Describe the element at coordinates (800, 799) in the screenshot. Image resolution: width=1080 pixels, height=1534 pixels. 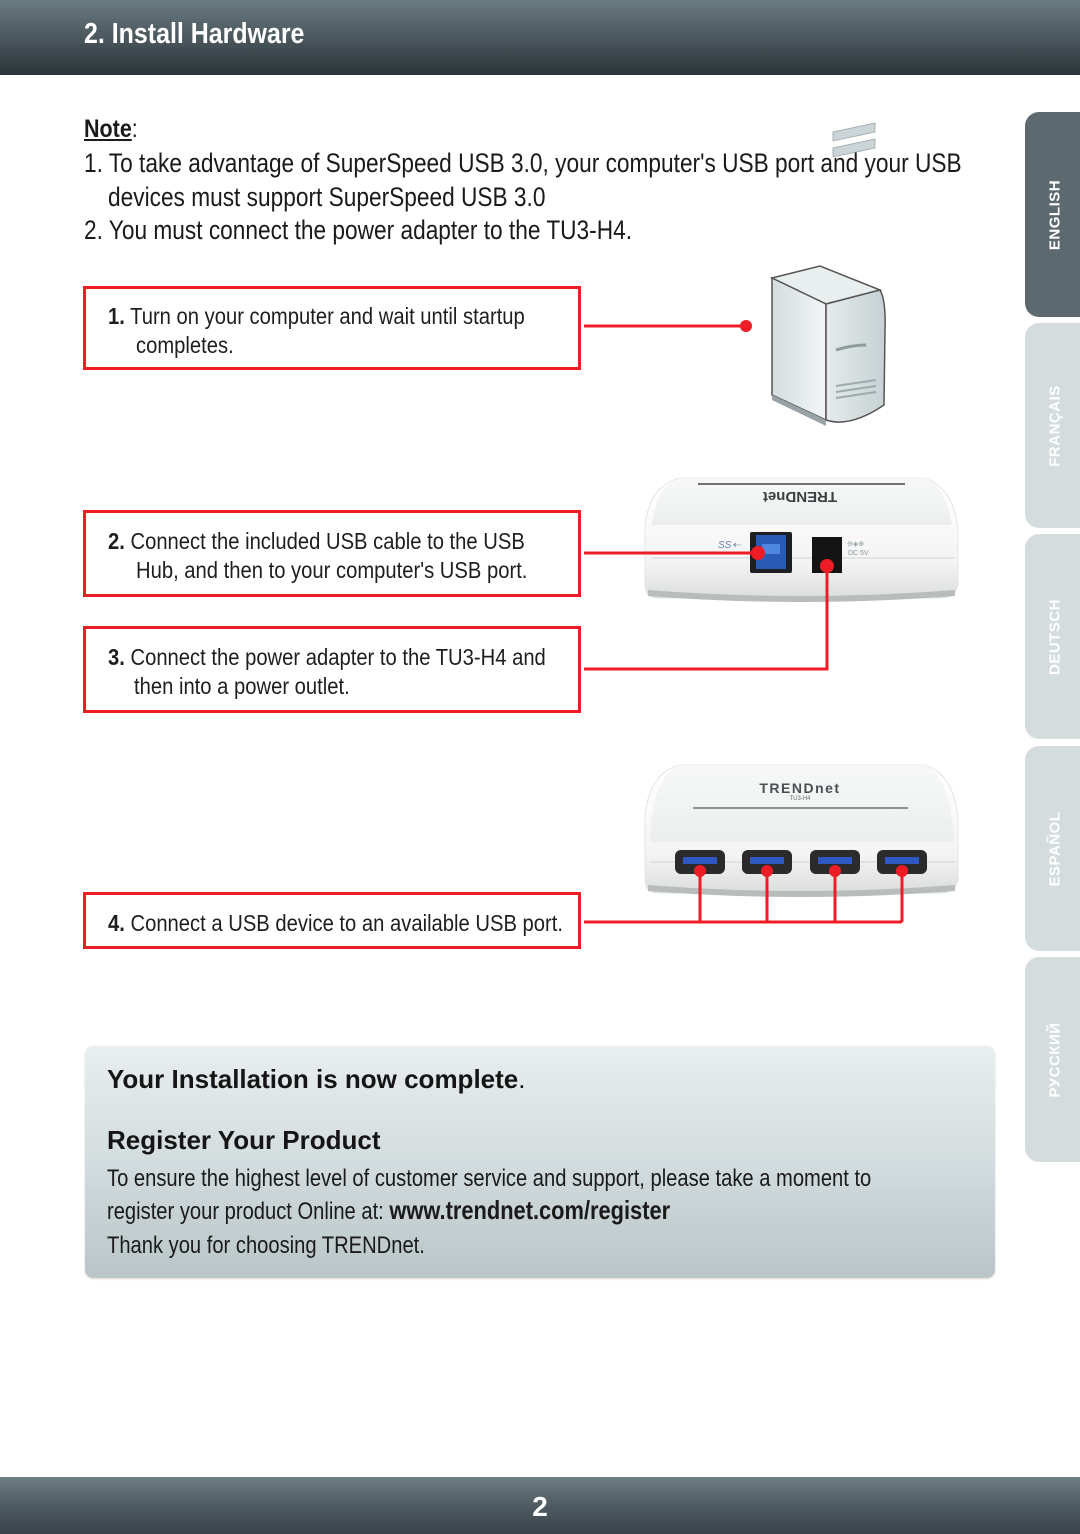
I see `hub-front-model: TU3-H4` at that location.